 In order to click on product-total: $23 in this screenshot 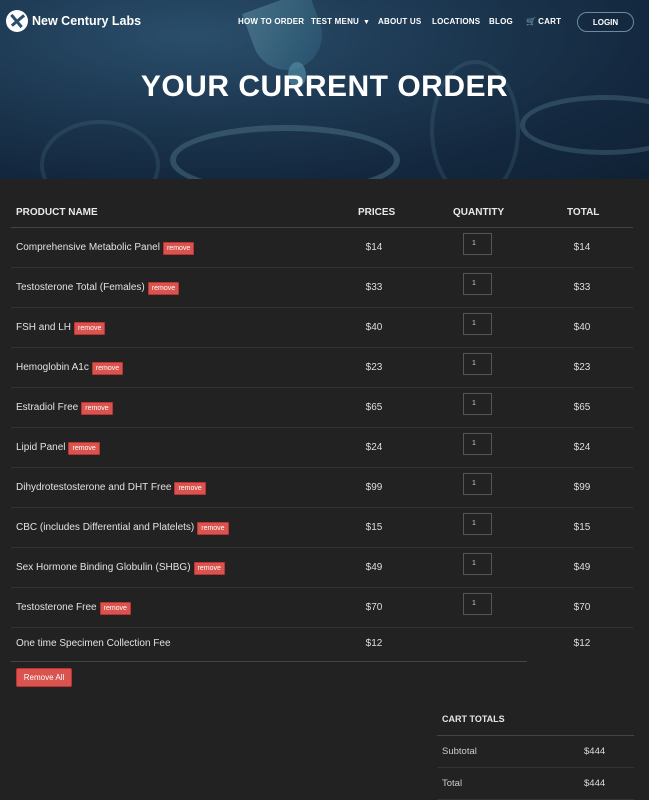, I will do `click(582, 367)`.